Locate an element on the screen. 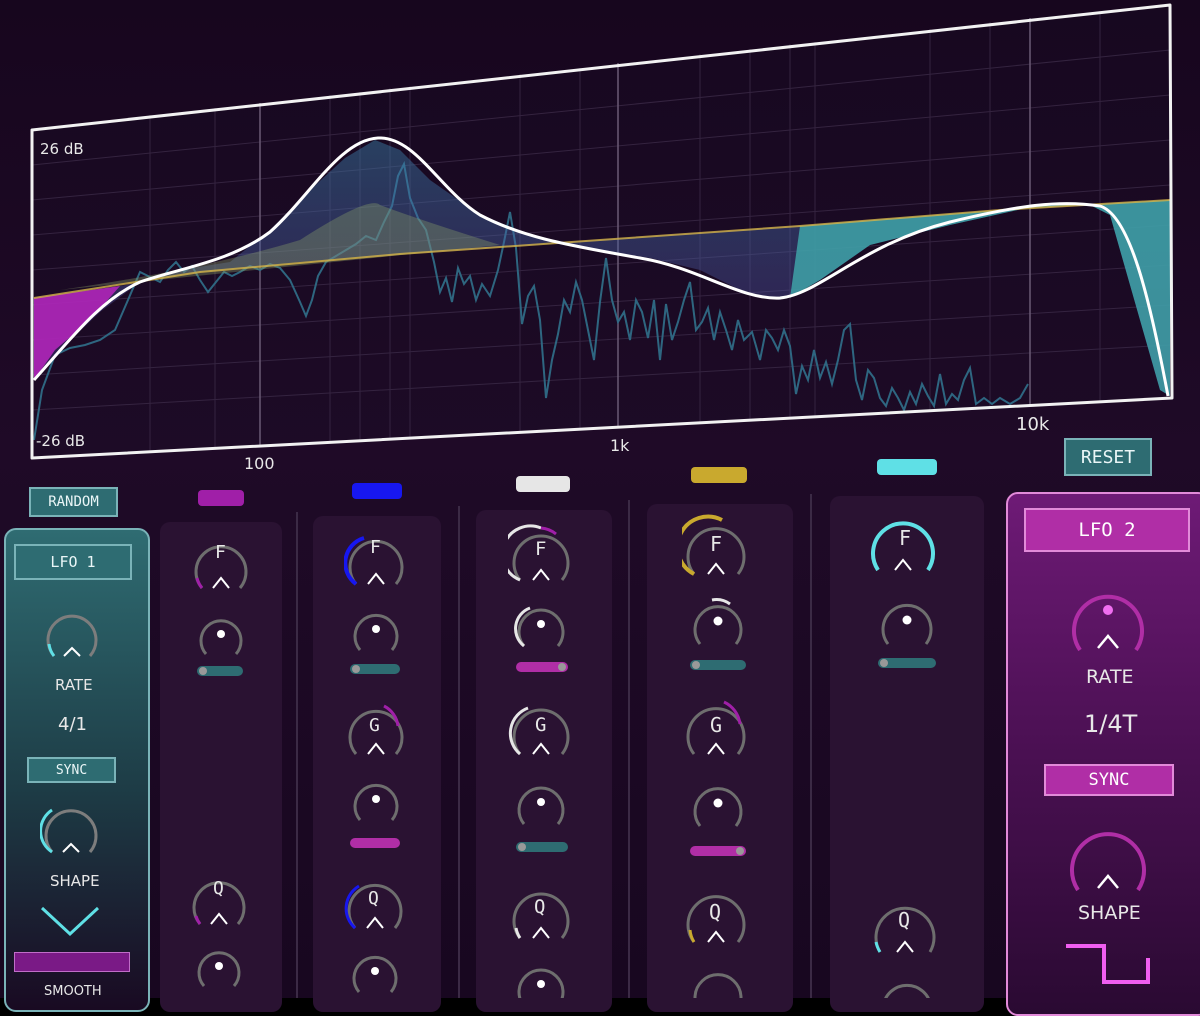  band-3-slider-b is located at coordinates (542, 847).